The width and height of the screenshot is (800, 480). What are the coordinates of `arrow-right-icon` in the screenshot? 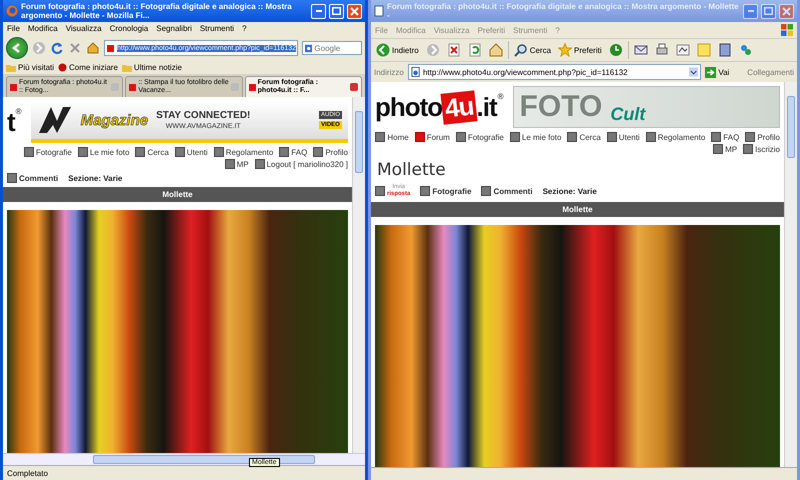 It's located at (710, 72).